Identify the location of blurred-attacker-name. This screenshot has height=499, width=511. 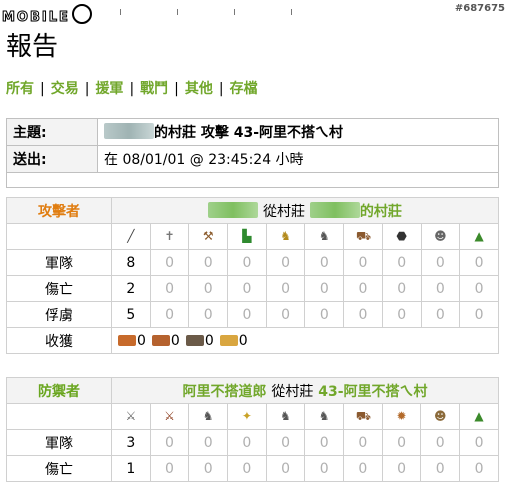
(233, 209).